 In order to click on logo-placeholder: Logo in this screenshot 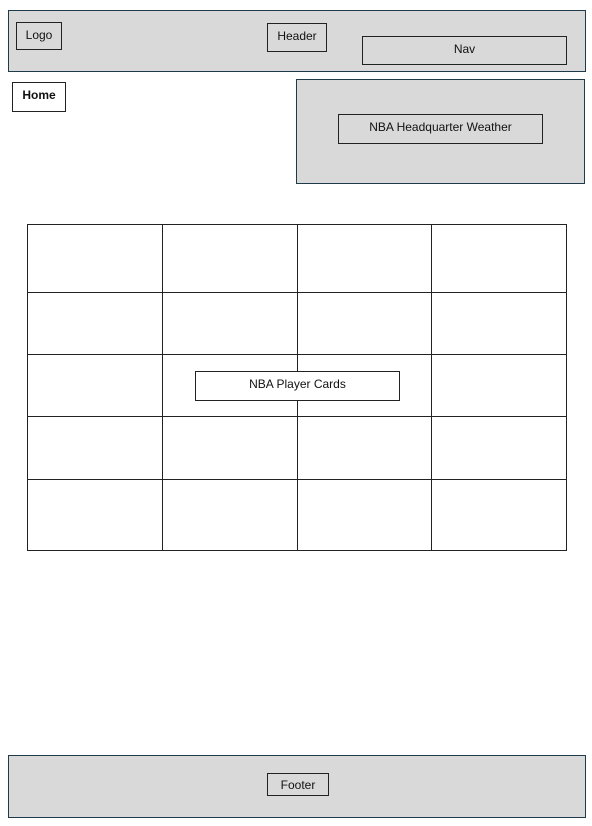, I will do `click(39, 36)`.